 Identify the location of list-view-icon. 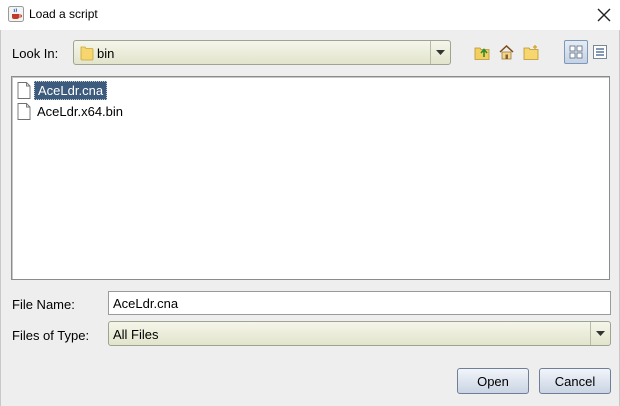
(576, 52).